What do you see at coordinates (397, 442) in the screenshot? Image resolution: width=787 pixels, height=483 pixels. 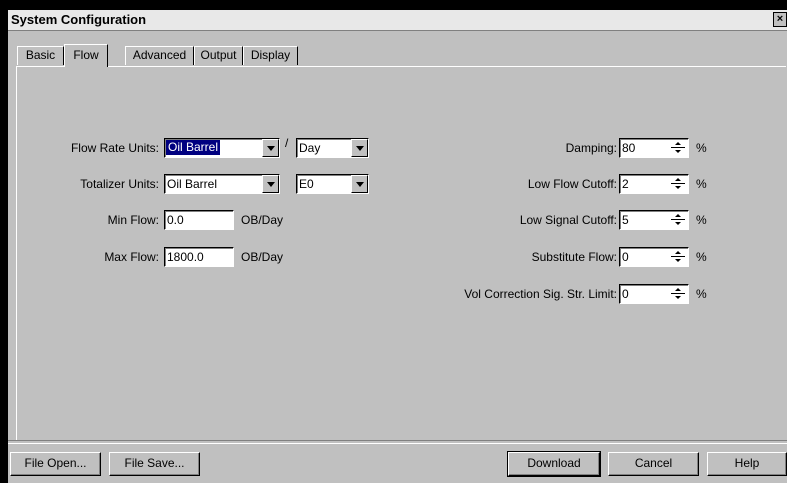 I see `footer-divider` at bounding box center [397, 442].